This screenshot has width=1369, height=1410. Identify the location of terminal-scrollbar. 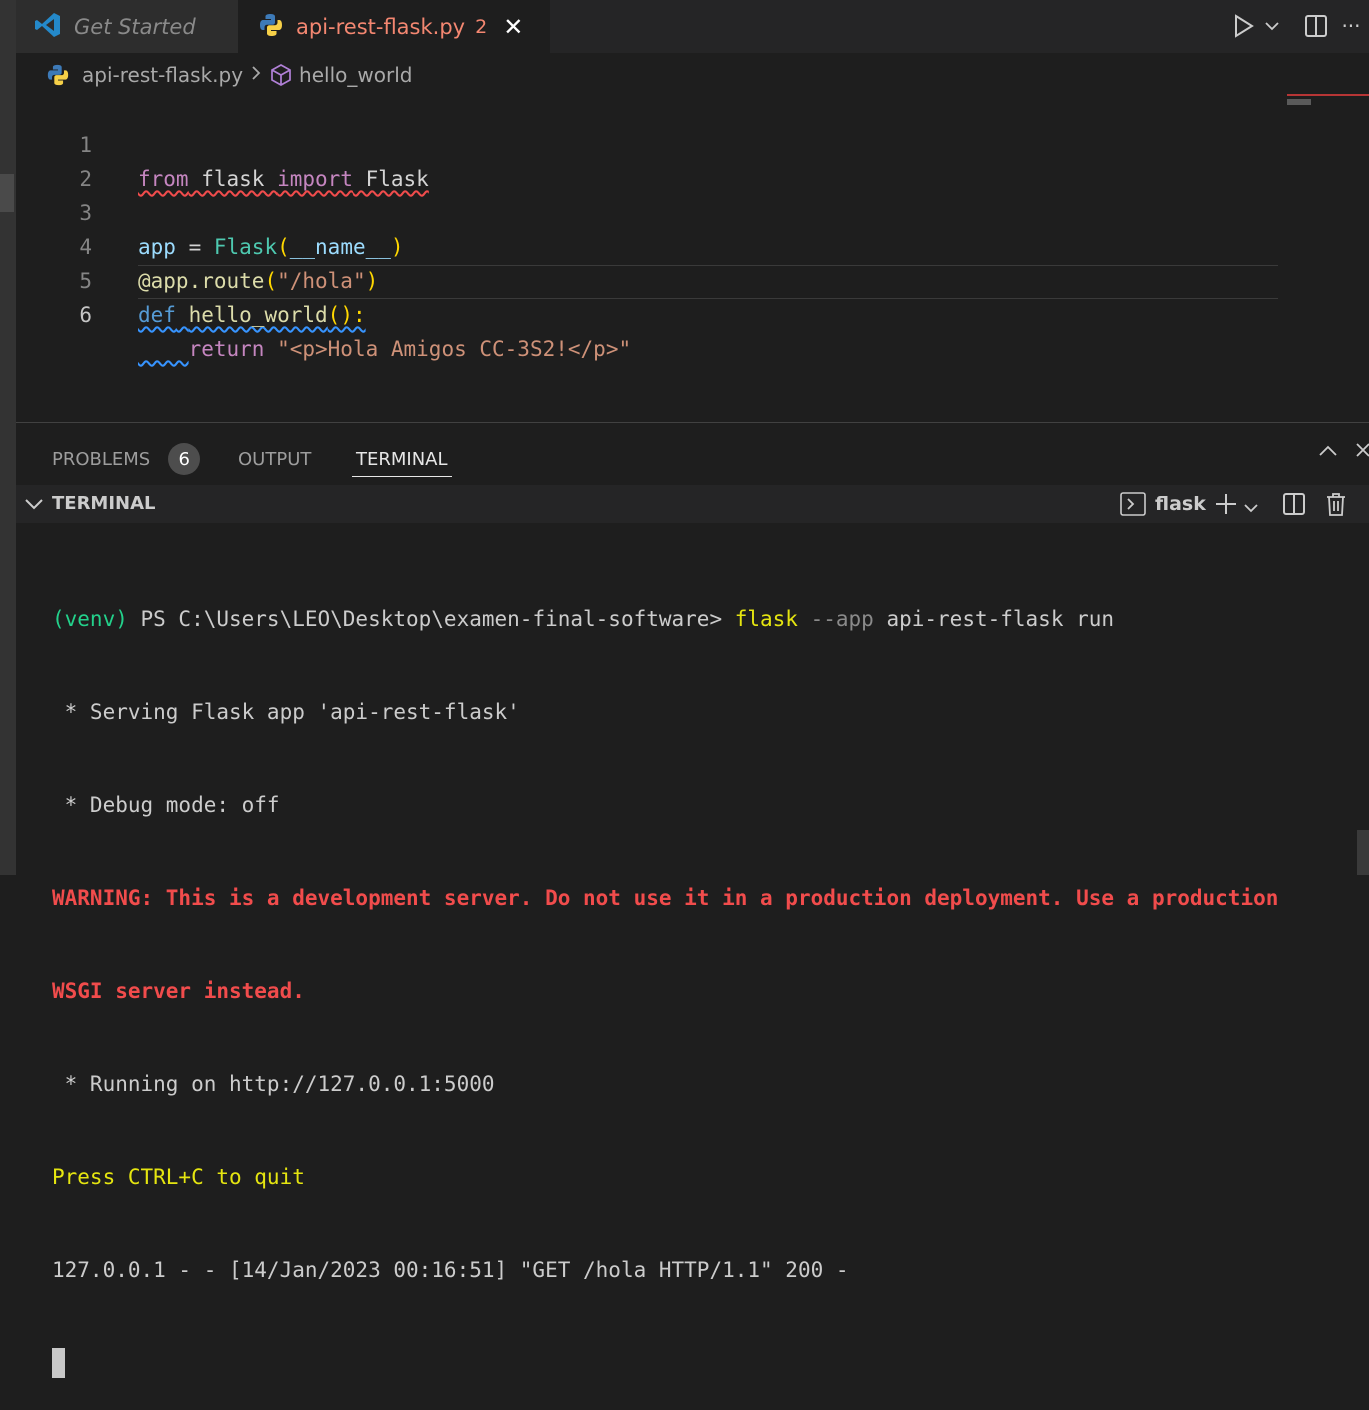
(1363, 852).